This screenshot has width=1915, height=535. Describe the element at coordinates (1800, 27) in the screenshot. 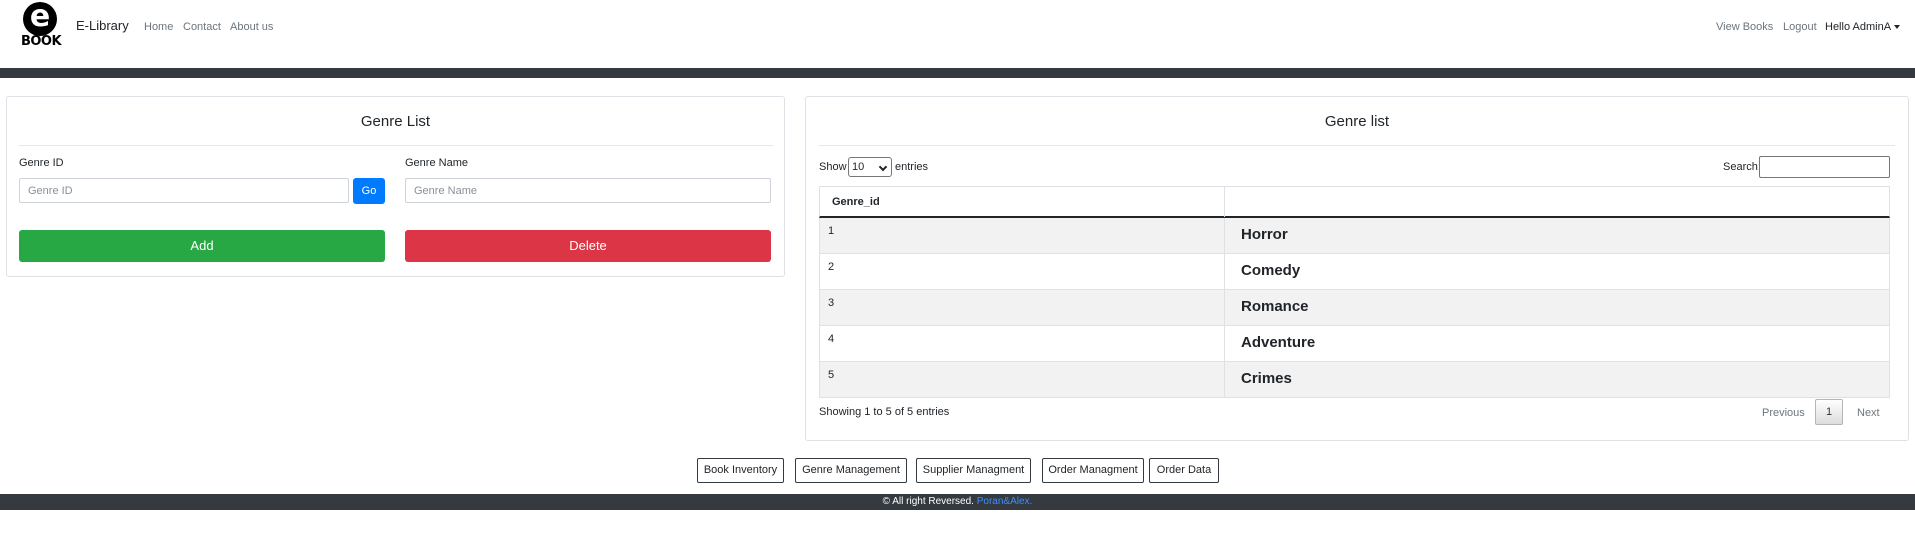

I see `nav-logout: Logout` at that location.